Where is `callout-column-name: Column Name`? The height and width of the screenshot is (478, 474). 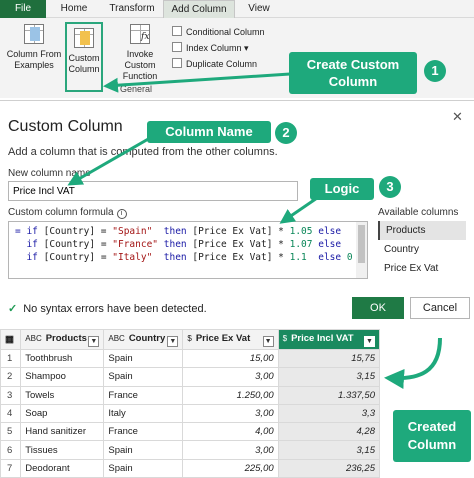
callout-column-name: Column Name is located at coordinates (209, 132).